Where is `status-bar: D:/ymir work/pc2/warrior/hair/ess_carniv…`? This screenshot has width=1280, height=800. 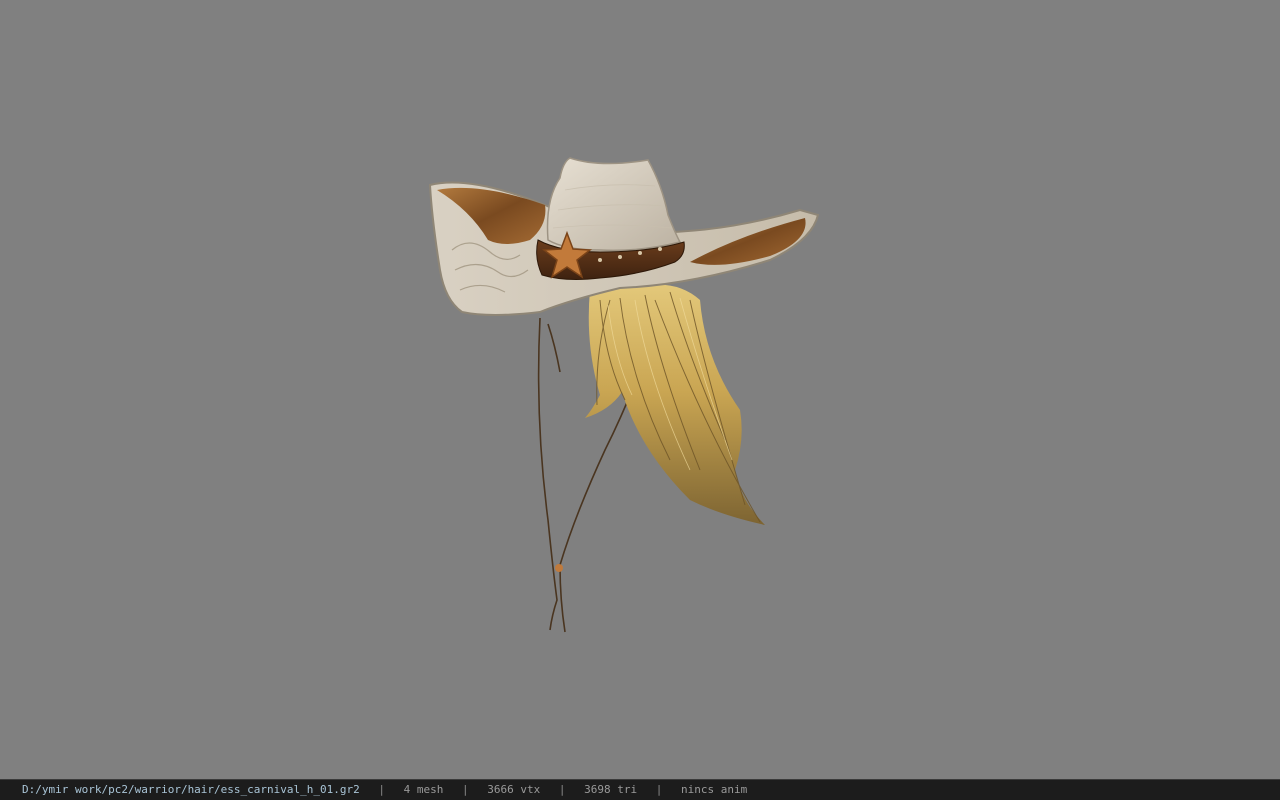 status-bar: D:/ymir work/pc2/warrior/hair/ess_carniv… is located at coordinates (640, 789).